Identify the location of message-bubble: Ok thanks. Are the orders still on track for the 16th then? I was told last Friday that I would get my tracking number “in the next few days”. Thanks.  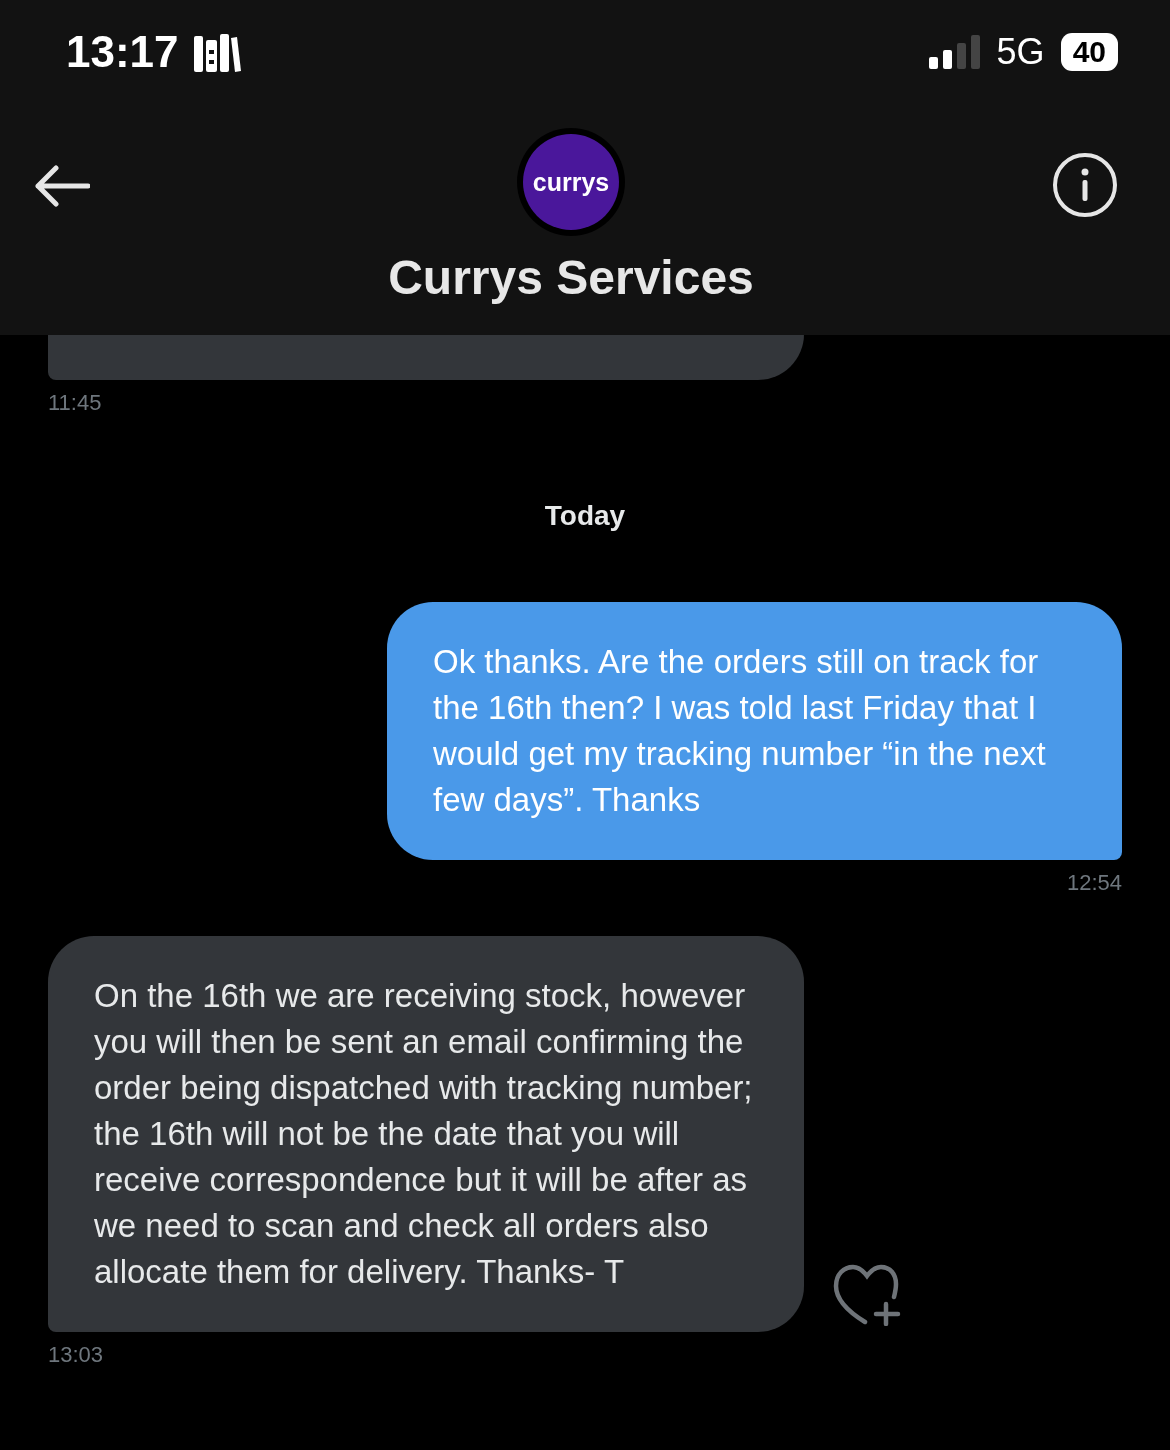
(754, 731).